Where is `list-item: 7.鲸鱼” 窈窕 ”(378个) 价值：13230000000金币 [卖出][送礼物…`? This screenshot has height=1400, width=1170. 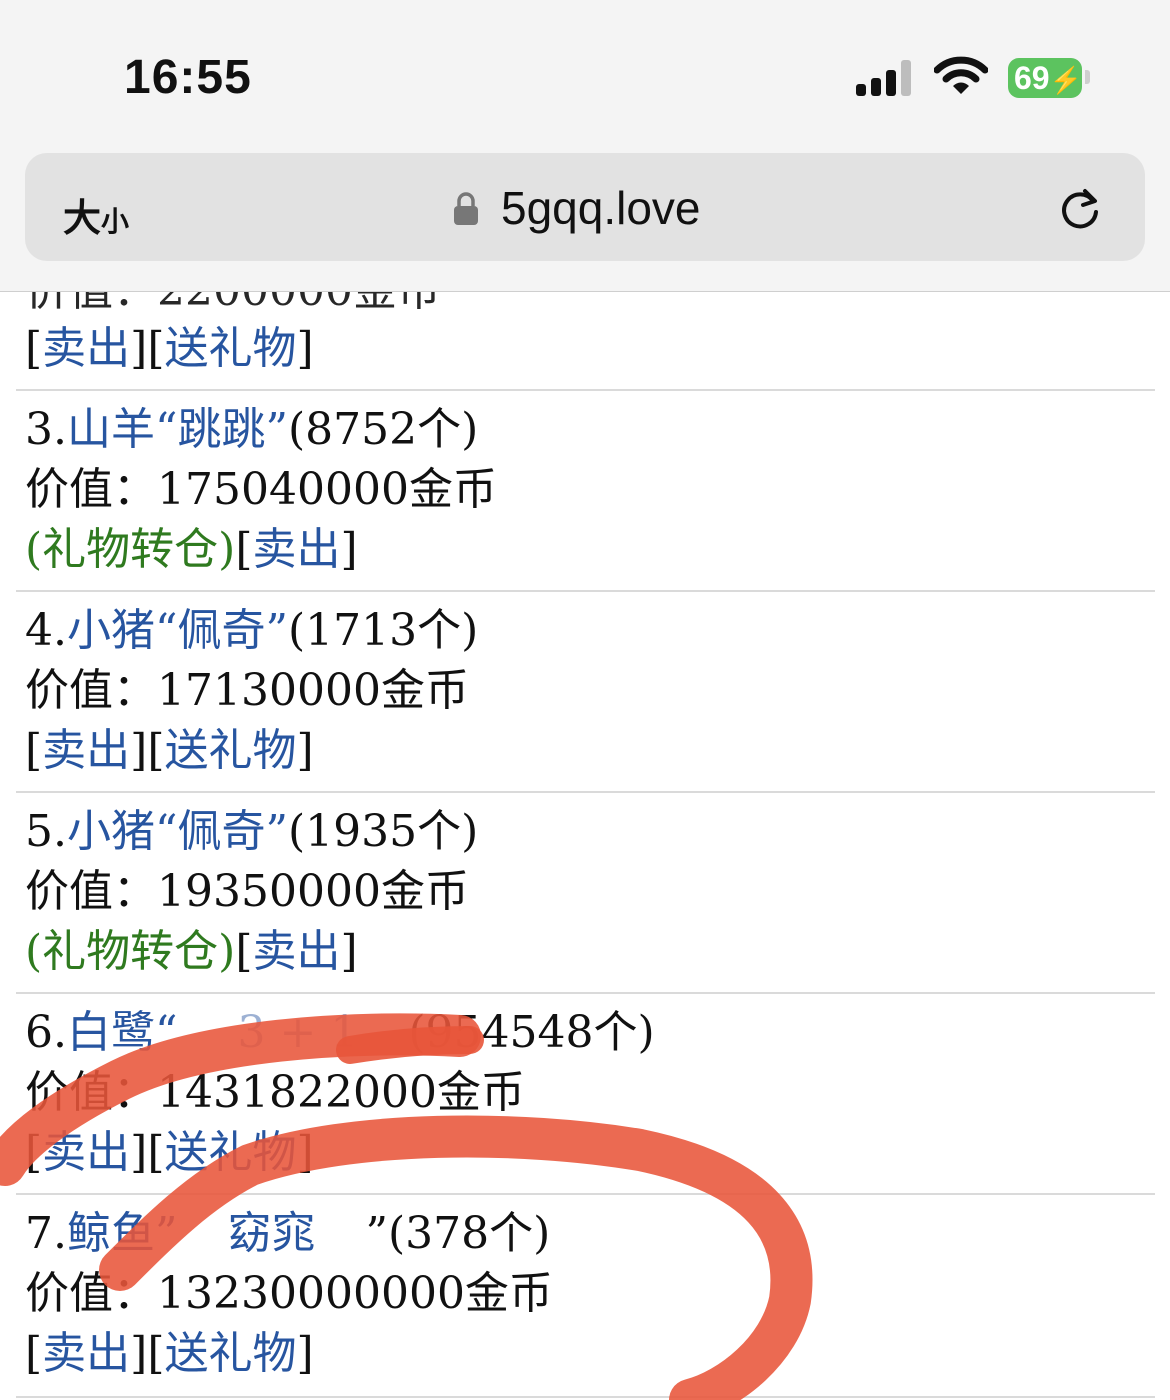 list-item: 7.鲸鱼” 窈窕 ”(378个) 价值：13230000000金币 [卖出][送礼物… is located at coordinates (585, 1296).